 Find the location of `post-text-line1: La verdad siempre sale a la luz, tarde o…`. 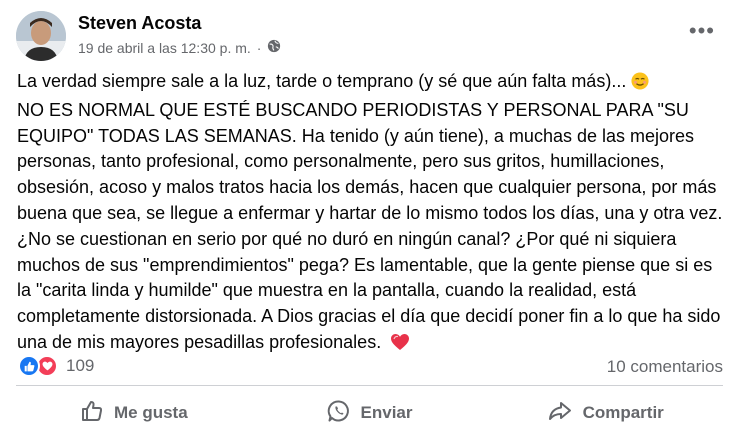

post-text-line1: La verdad siempre sale a la luz, tarde o… is located at coordinates (322, 81).